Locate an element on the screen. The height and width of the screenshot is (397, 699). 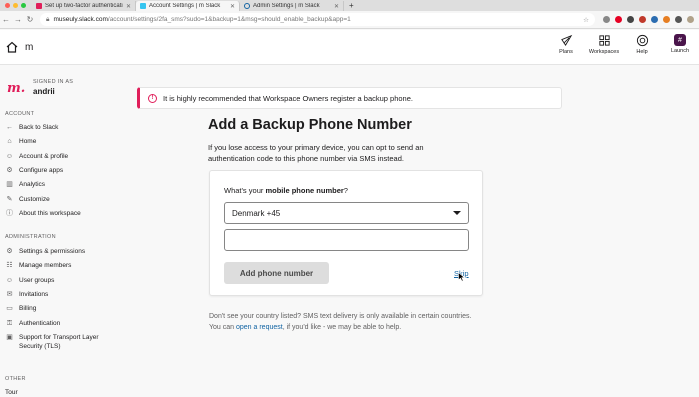
envelope-icon: ✉ is located at coordinates (9, 294).